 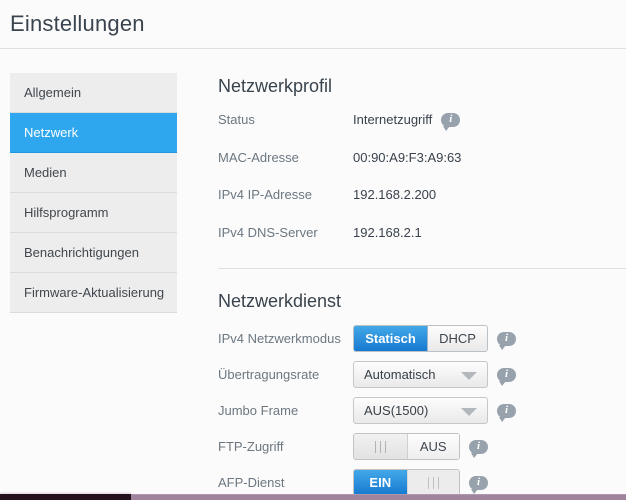 What do you see at coordinates (393, 119) in the screenshot?
I see `status-value: Internetzugriff` at bounding box center [393, 119].